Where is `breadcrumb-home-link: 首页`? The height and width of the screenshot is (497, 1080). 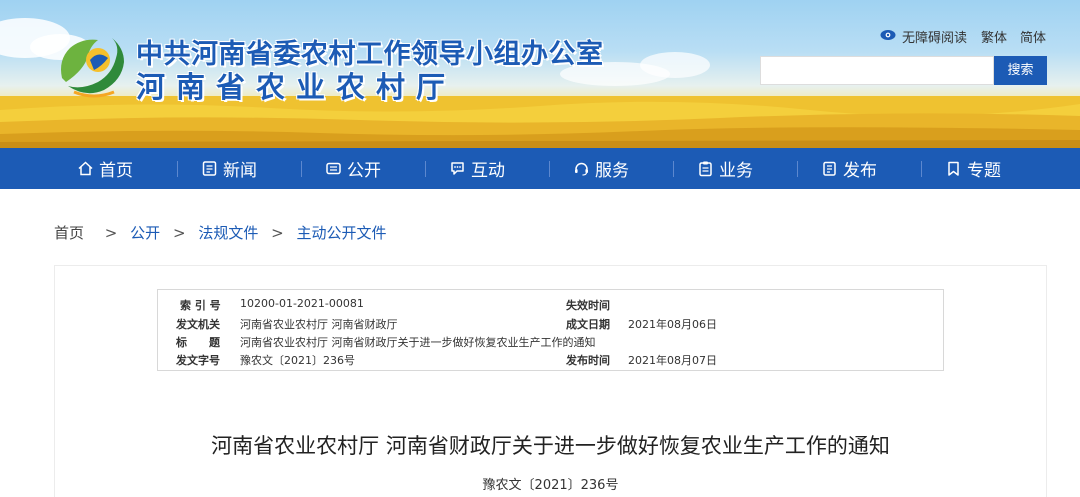
breadcrumb-home-link: 首页 is located at coordinates (69, 232).